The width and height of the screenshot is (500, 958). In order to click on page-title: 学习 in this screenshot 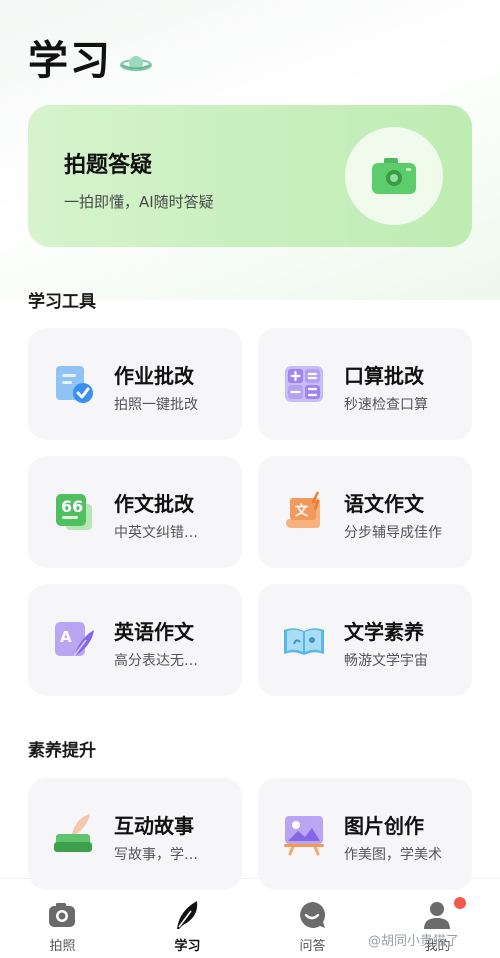, I will do `click(70, 60)`.